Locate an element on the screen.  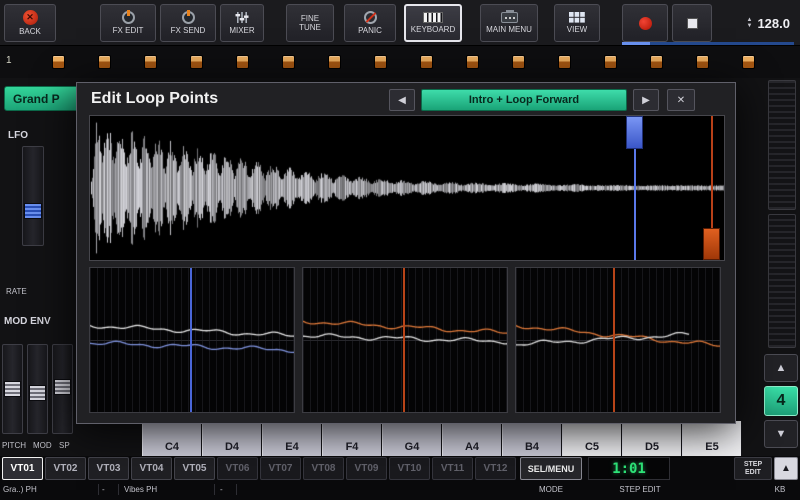
track1-name: Gra..) PH is located at coordinates (20, 489).